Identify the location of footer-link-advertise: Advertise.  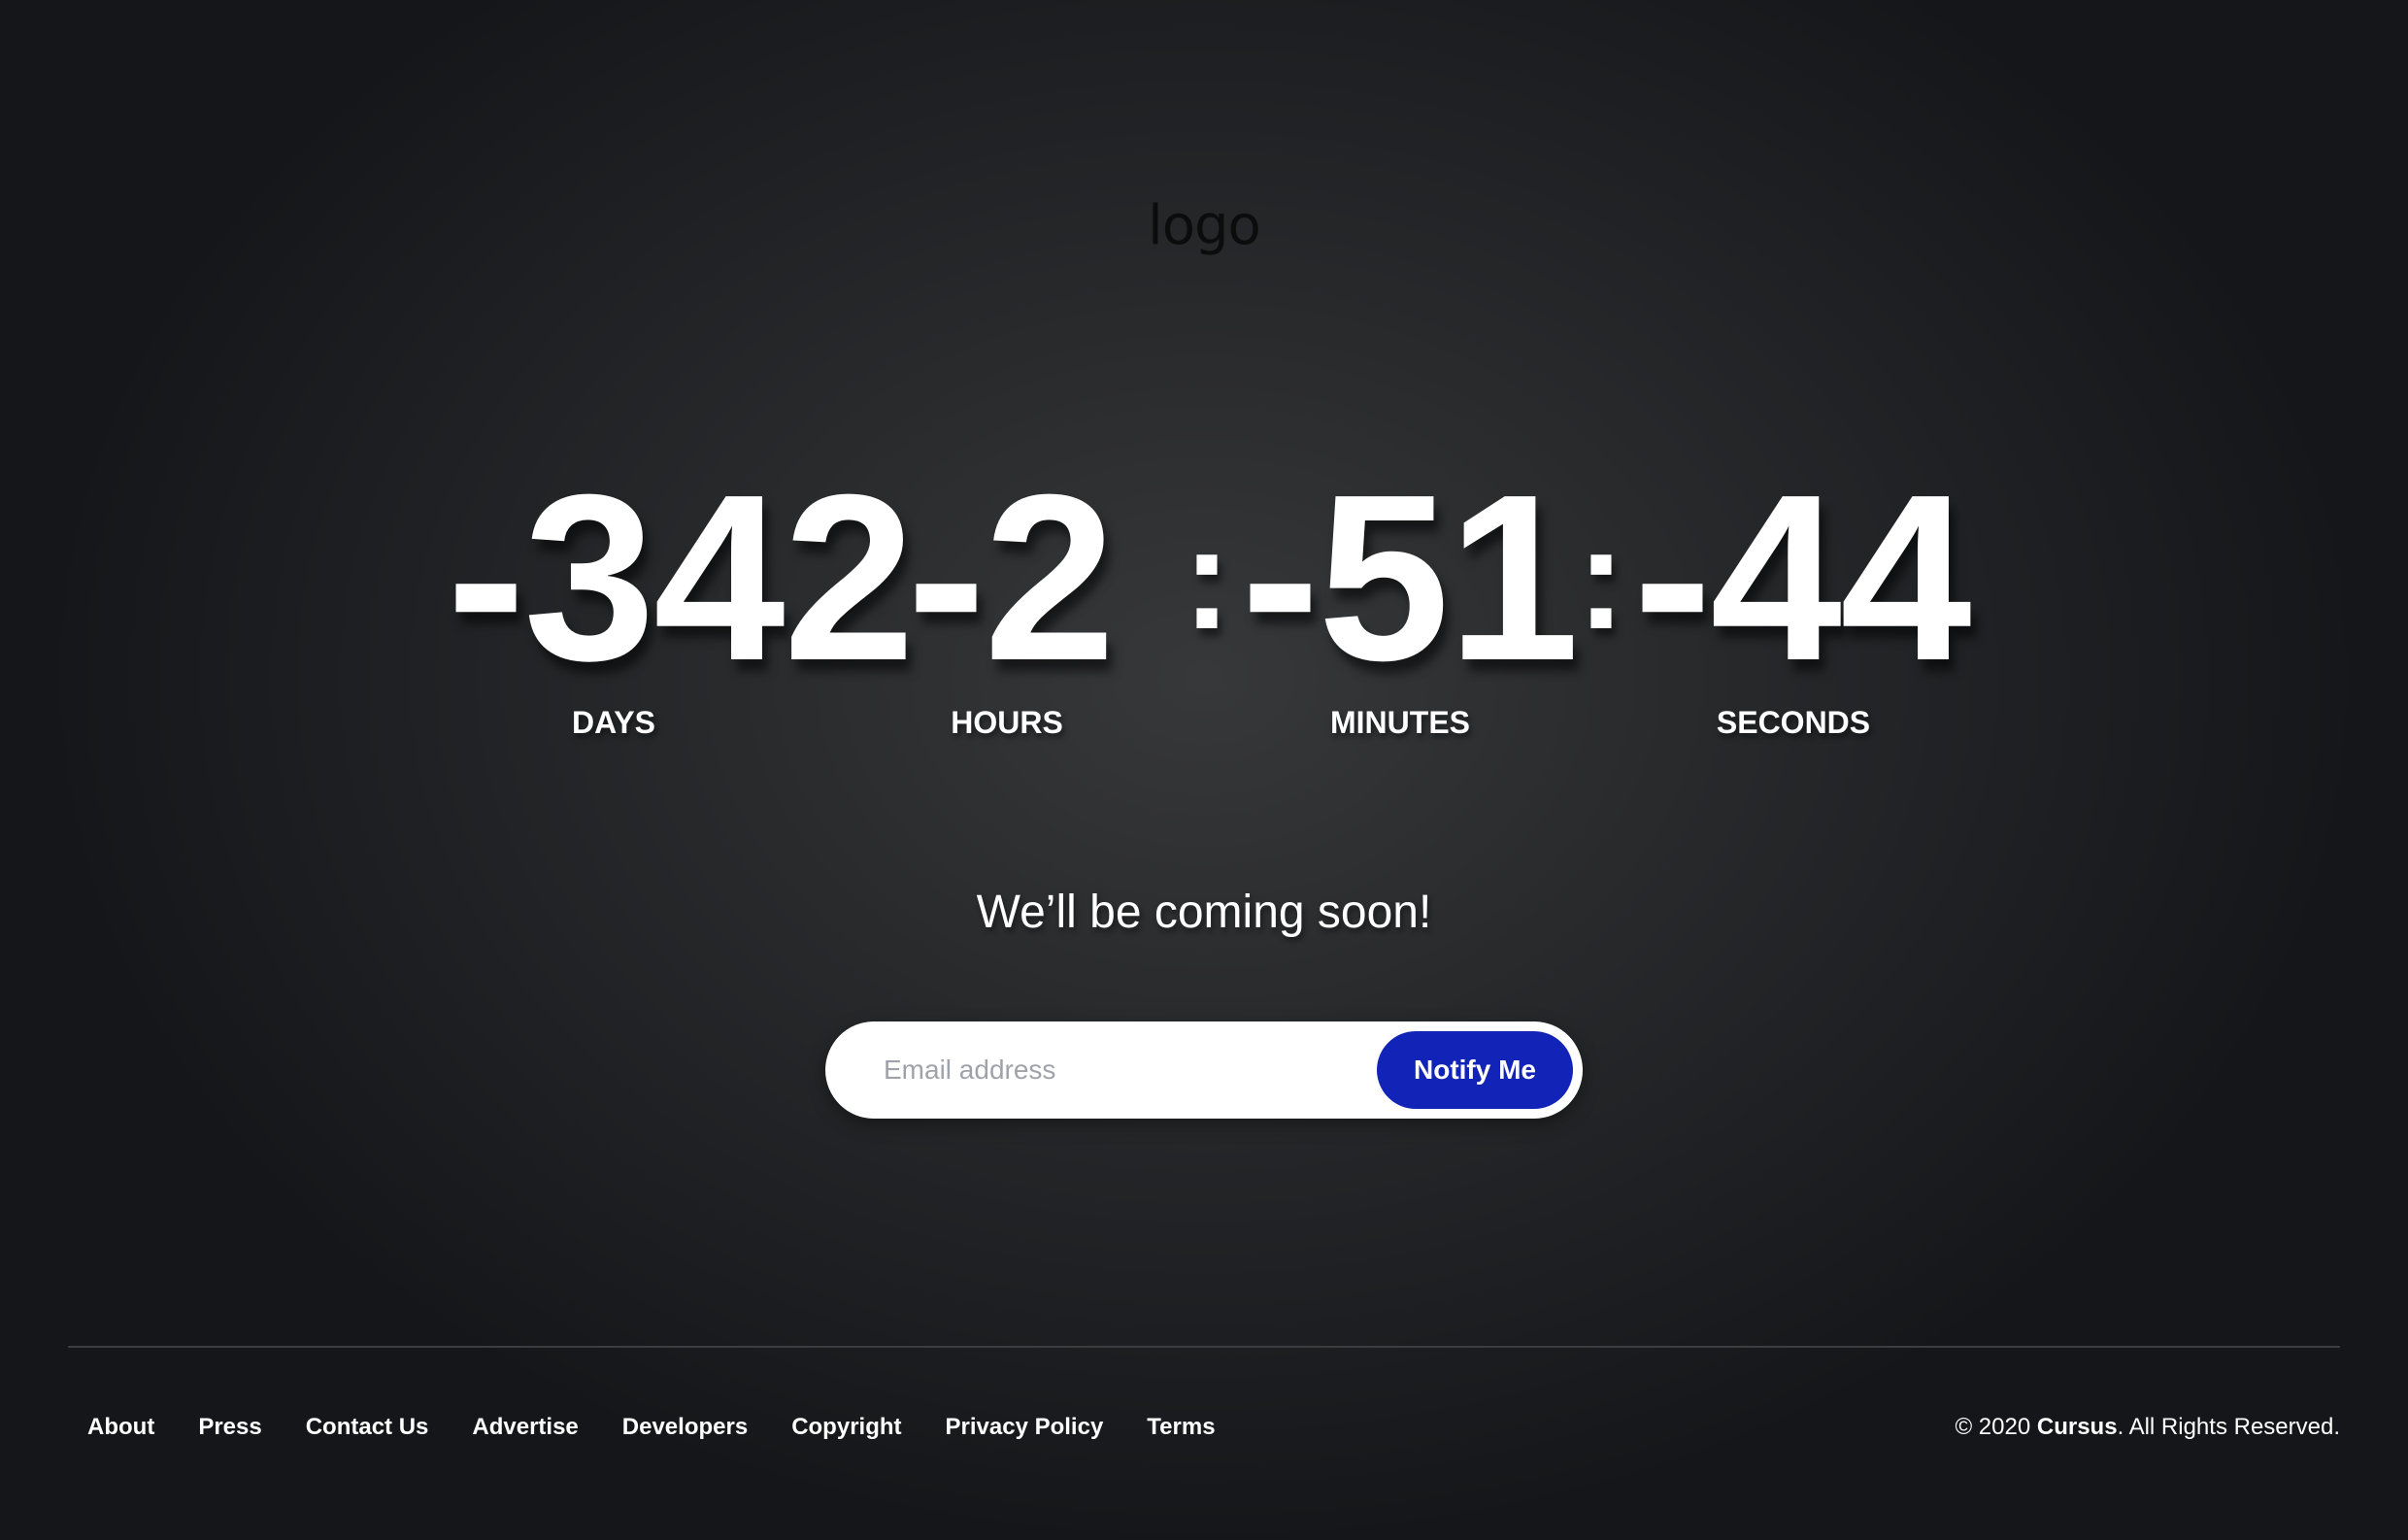
(525, 1427).